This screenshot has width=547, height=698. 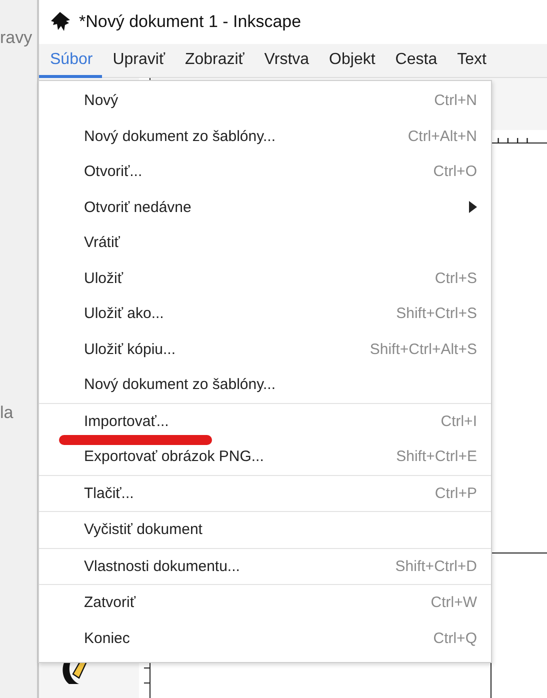 I want to click on menu-item: Uložiť kópiu... Shift+Ctrl+Alt+S, so click(x=265, y=349).